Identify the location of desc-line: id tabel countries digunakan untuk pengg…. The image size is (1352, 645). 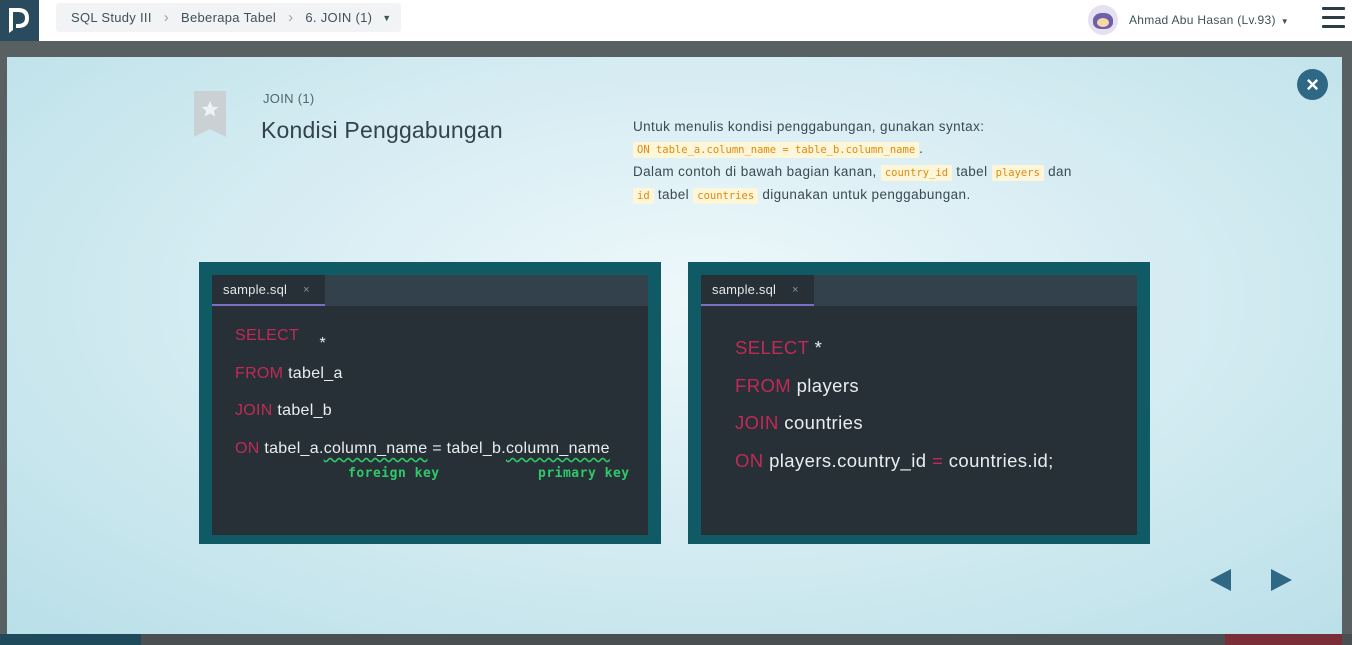
(893, 195).